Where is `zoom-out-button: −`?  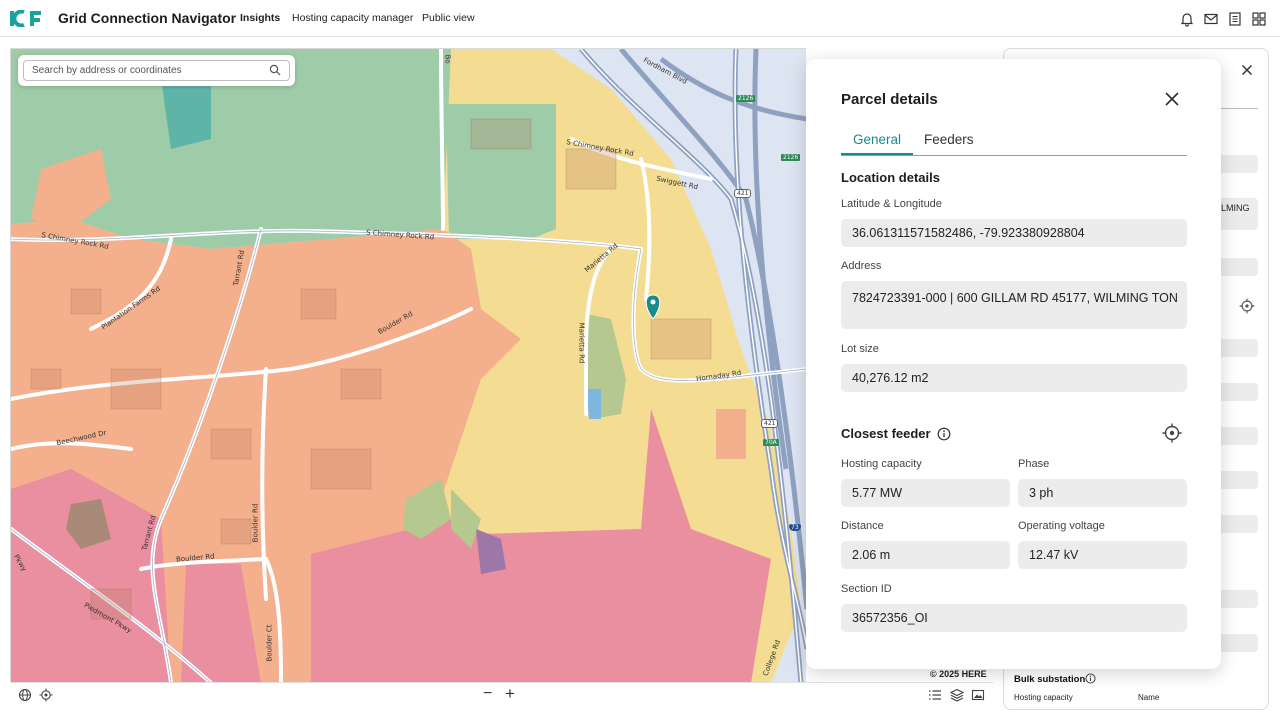 zoom-out-button: − is located at coordinates (487, 694).